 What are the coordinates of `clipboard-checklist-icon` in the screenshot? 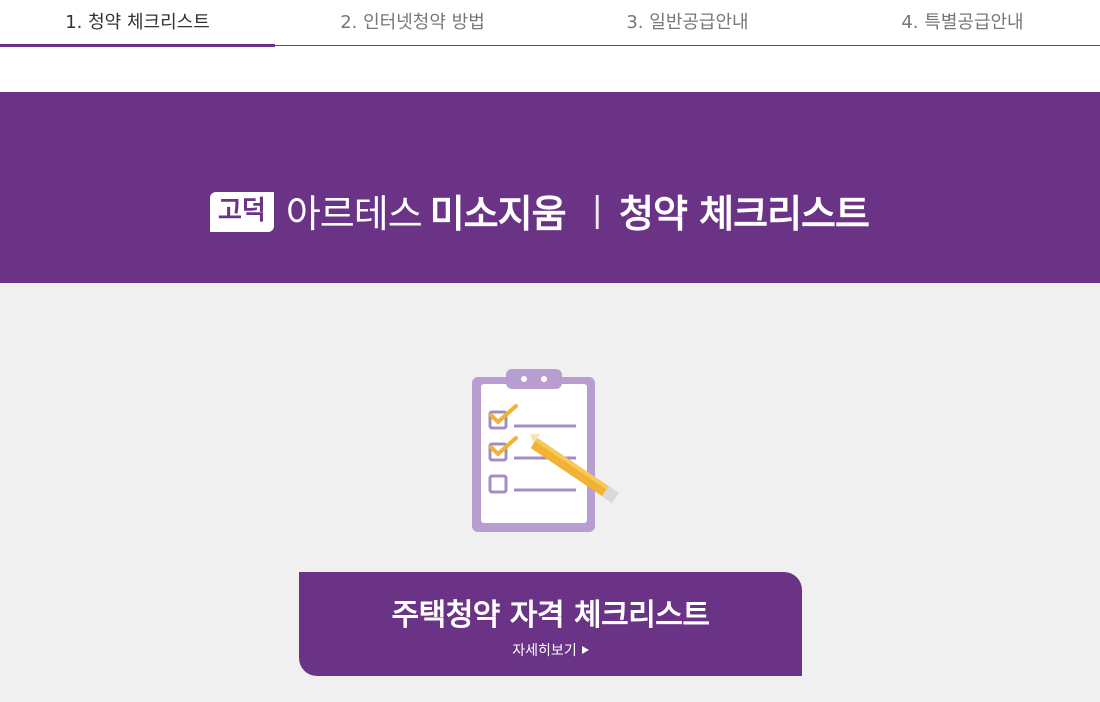 It's located at (545, 450).